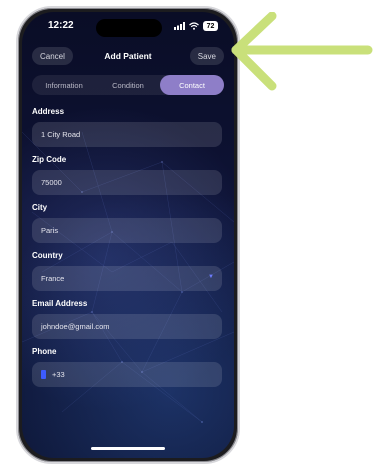 The image size is (375, 466). I want to click on battery-icon: 72, so click(210, 26).